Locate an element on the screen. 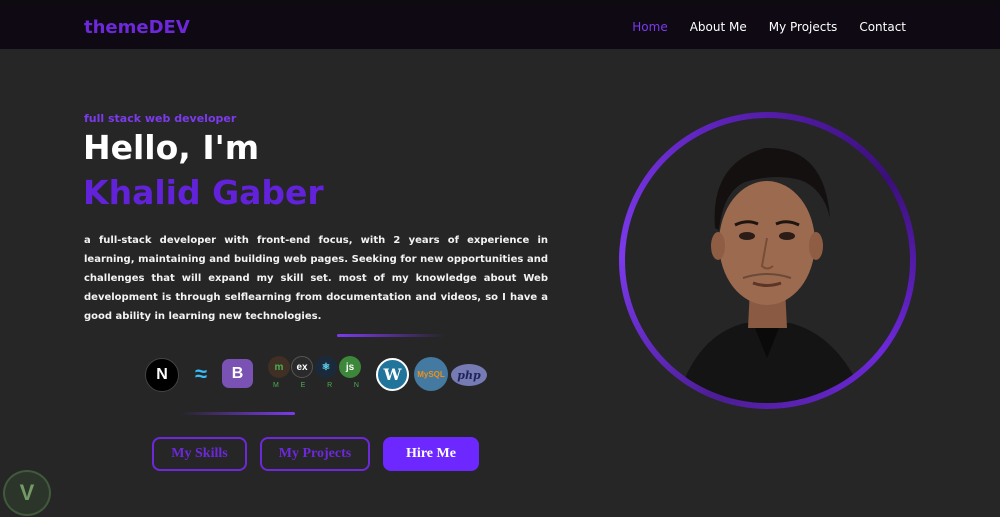 The image size is (1000, 517). express-glyph: ex is located at coordinates (302, 367).